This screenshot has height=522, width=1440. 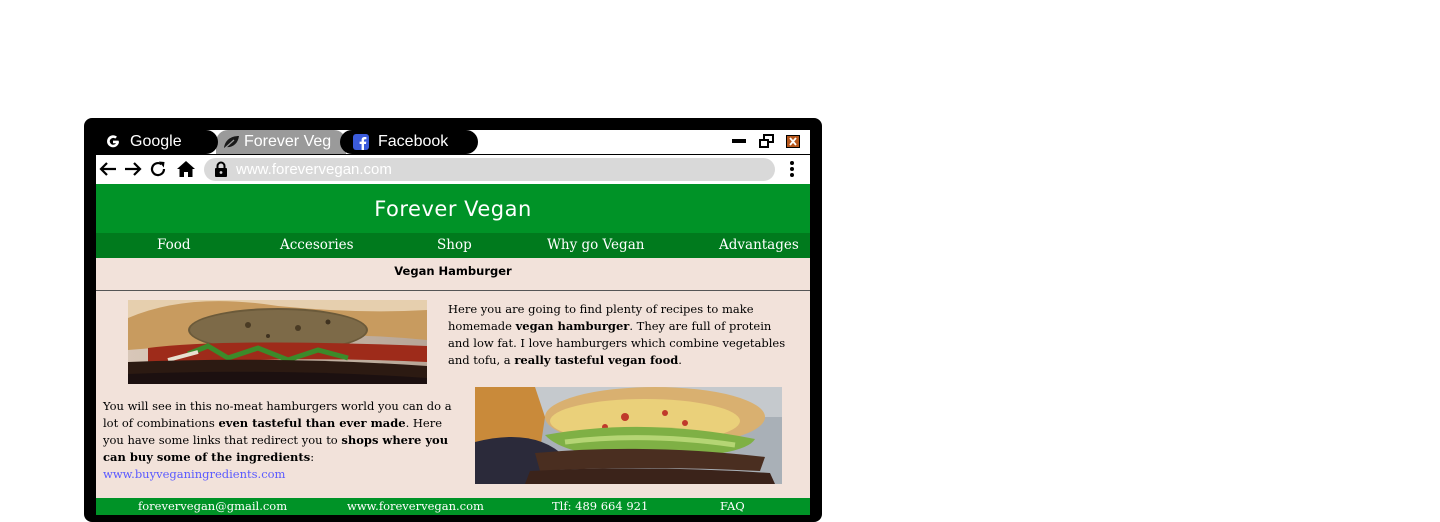 What do you see at coordinates (221, 172) in the screenshot?
I see `lock-icon` at bounding box center [221, 172].